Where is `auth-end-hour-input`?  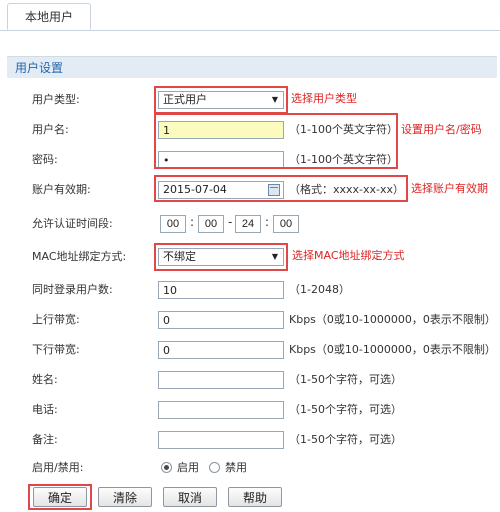 auth-end-hour-input is located at coordinates (248, 224).